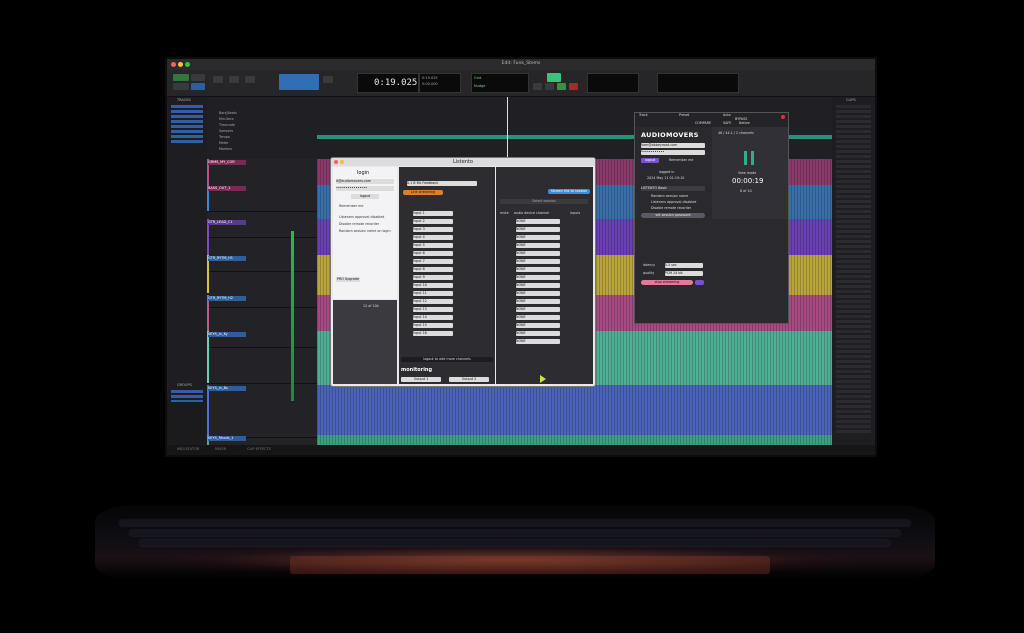  Describe the element at coordinates (299, 82) in the screenshot. I see `smart-tool-button` at that location.